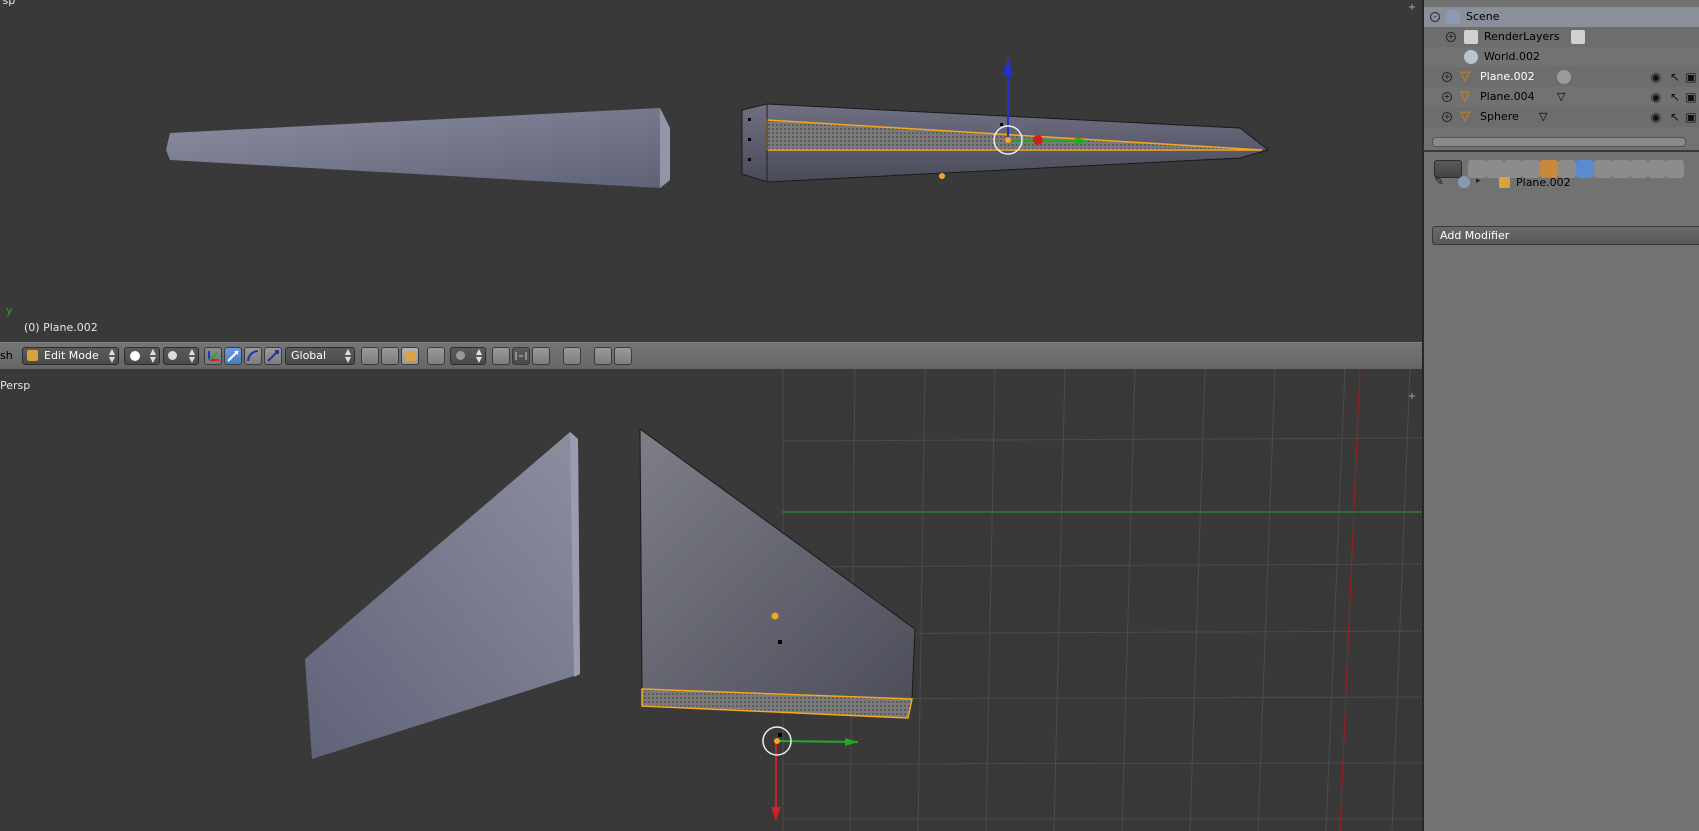  What do you see at coordinates (233, 356) in the screenshot?
I see `translate-manipulator-icon` at bounding box center [233, 356].